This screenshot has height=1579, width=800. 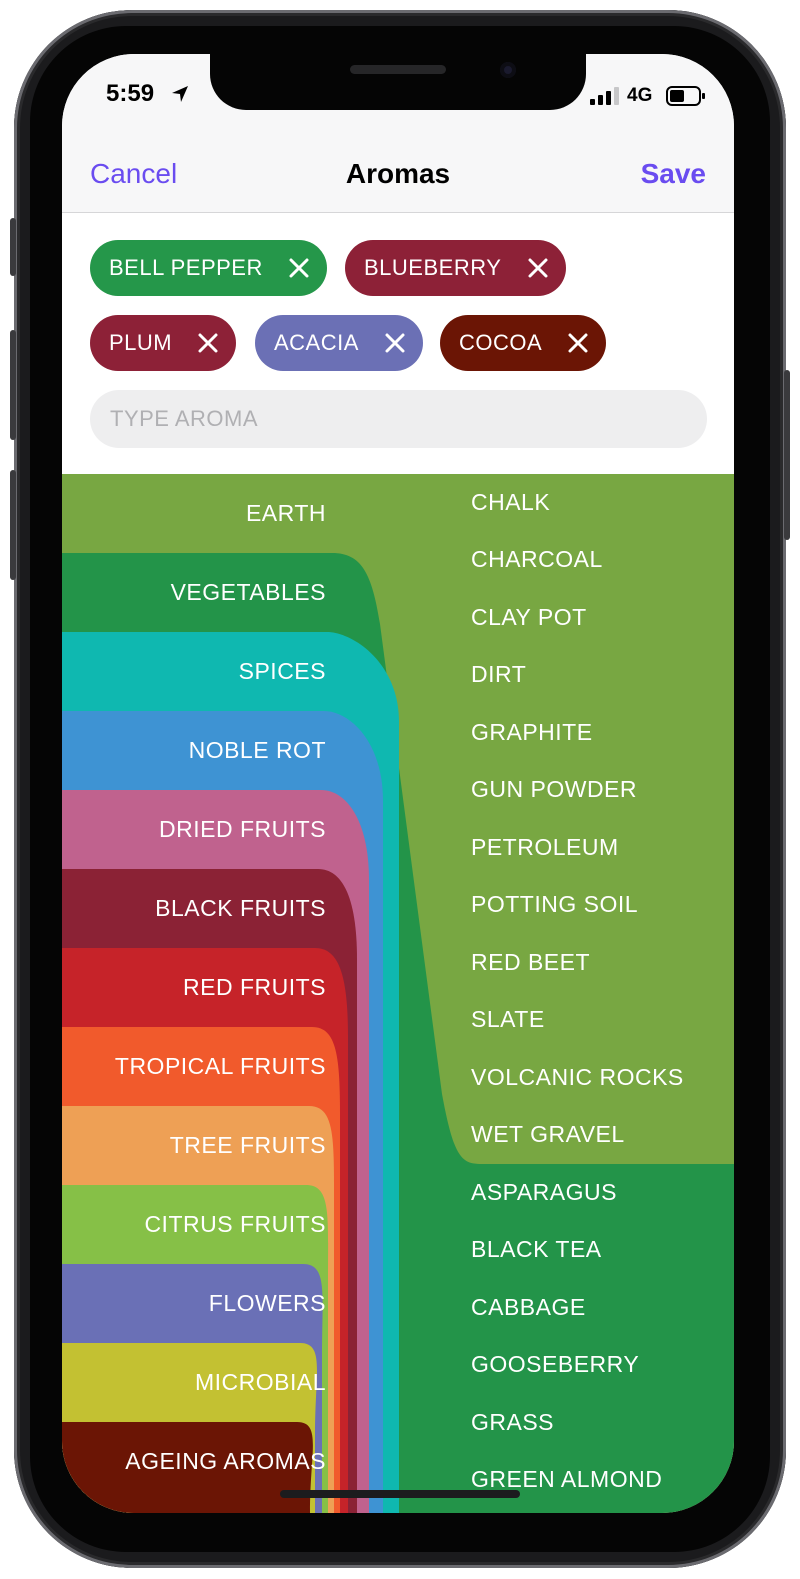 I want to click on aroma-green-almond: GREEN ALMOND, so click(x=566, y=1479).